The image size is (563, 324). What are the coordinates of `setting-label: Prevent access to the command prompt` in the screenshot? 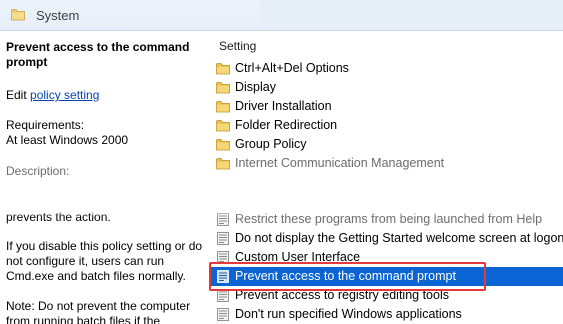 It's located at (345, 276).